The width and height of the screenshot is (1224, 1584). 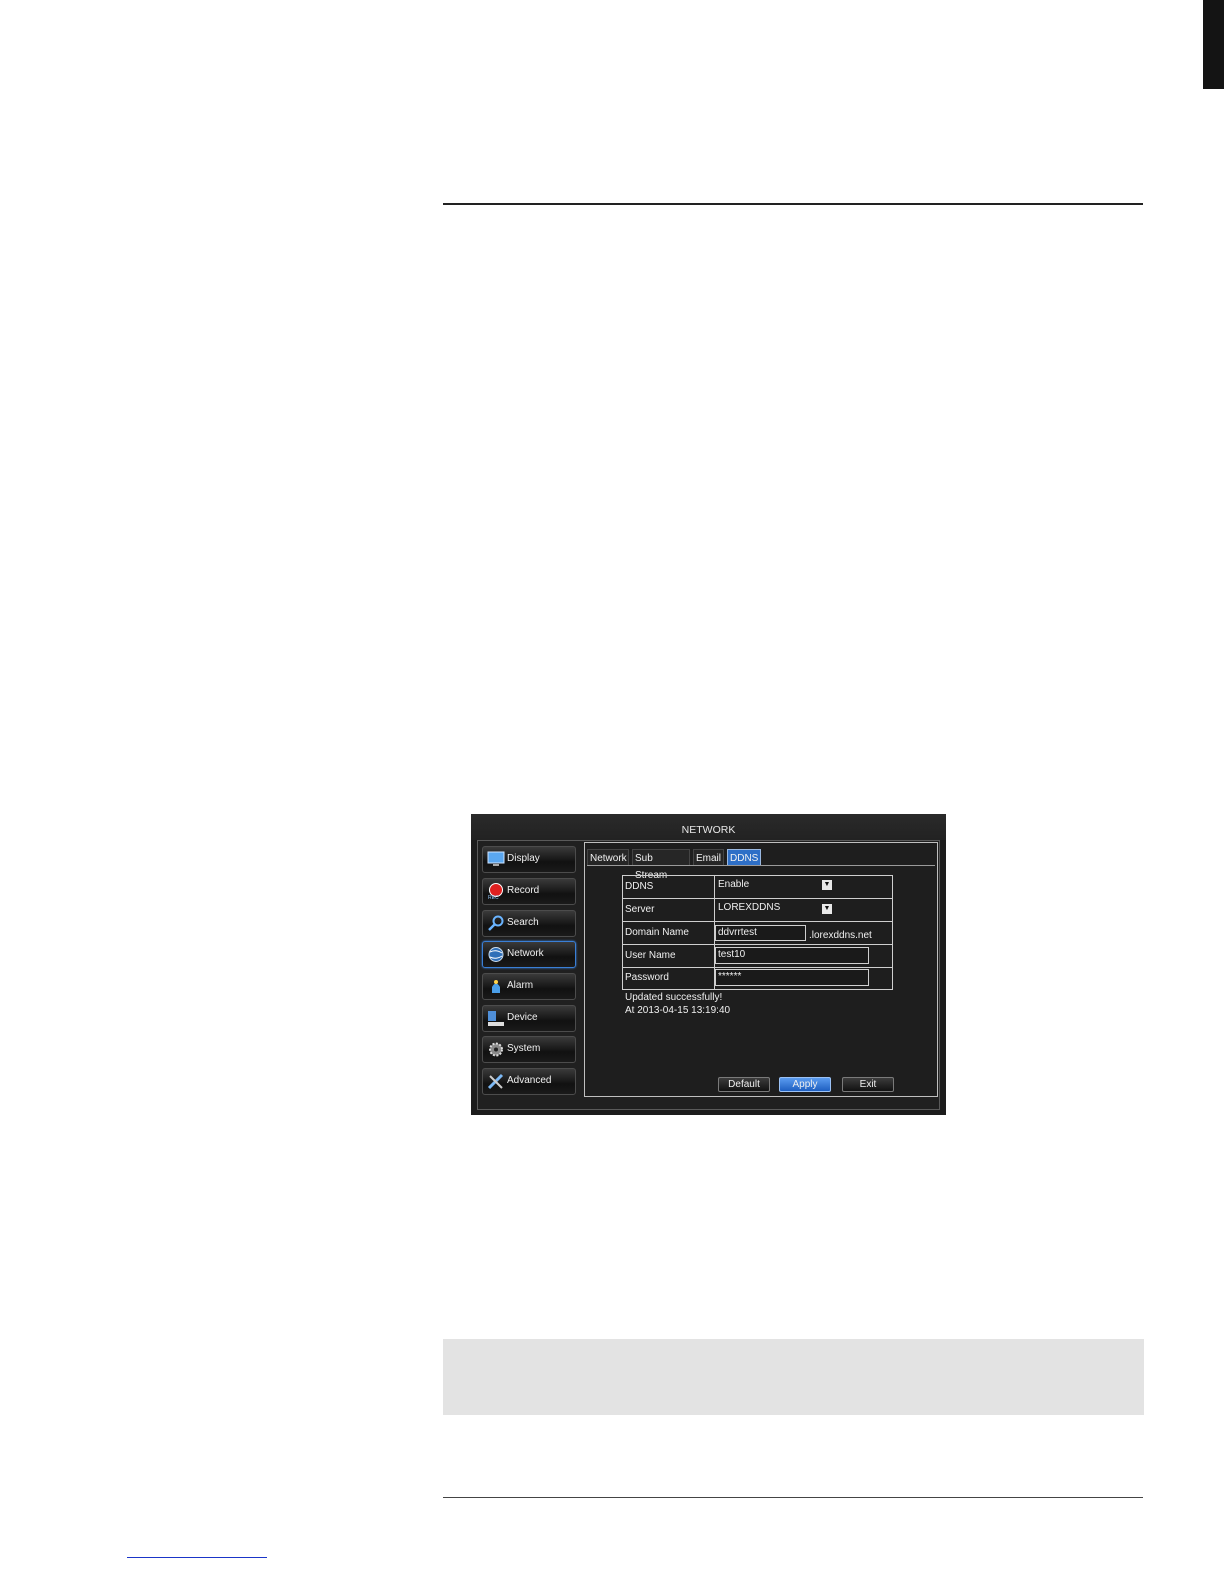 I want to click on svg-text: REC, so click(x=493, y=897).